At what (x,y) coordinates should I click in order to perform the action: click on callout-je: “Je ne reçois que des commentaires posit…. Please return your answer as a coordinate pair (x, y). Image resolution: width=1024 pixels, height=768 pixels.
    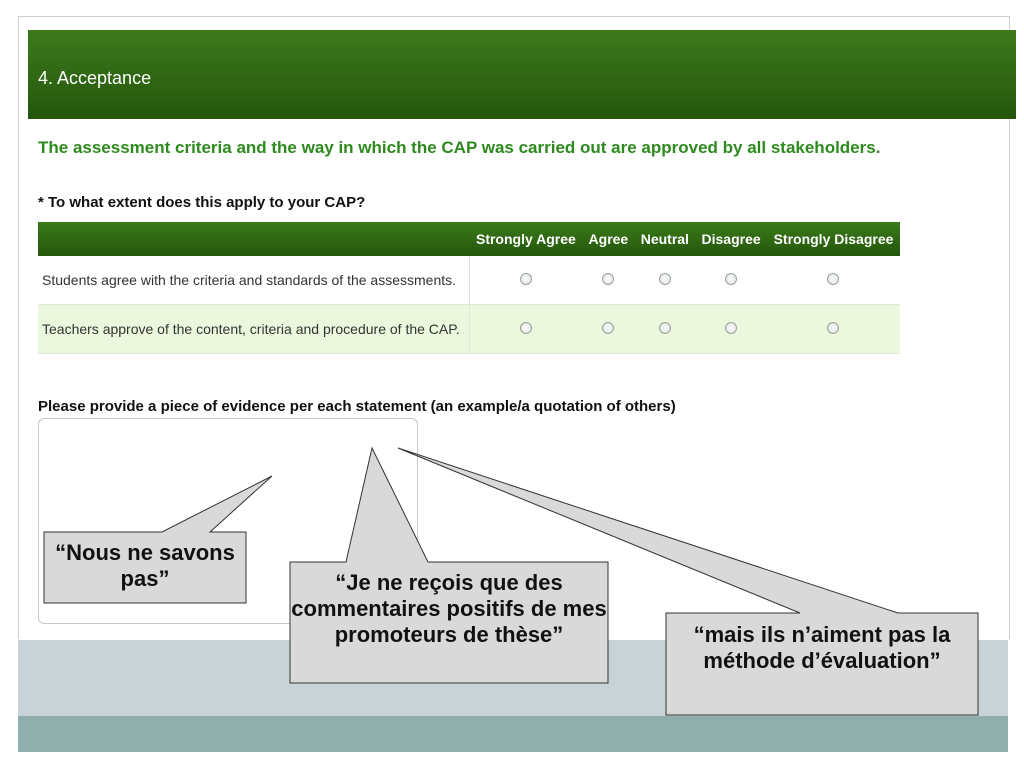
    Looking at the image, I should click on (449, 608).